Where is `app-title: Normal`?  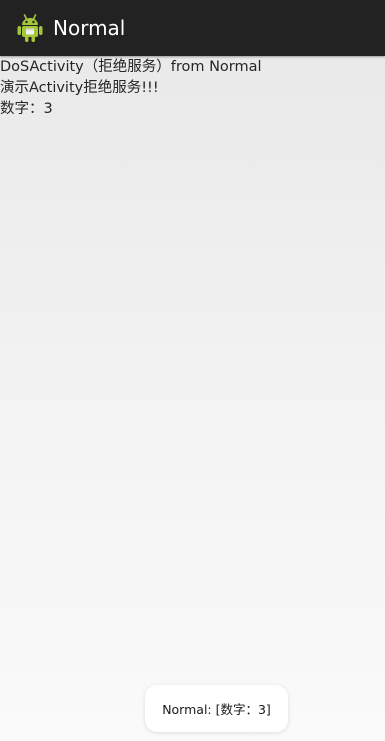
app-title: Normal is located at coordinates (89, 28).